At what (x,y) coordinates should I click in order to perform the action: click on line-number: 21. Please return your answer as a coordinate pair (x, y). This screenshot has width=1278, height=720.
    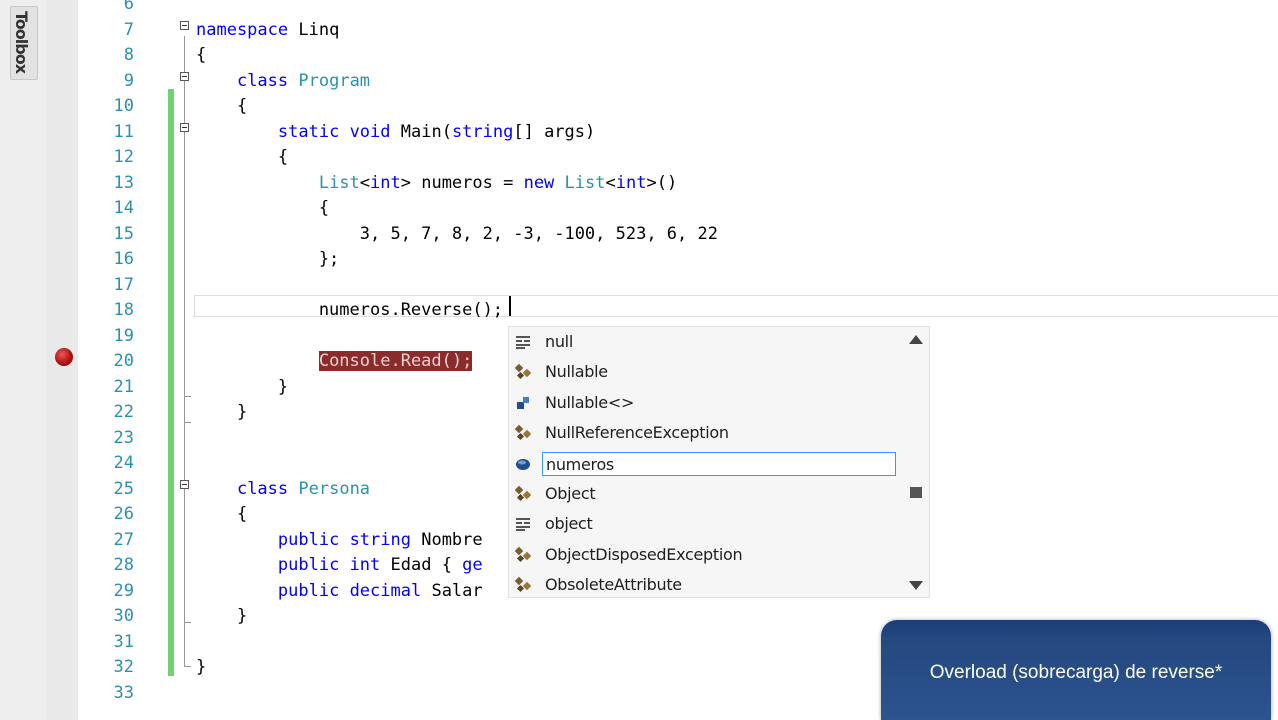
    Looking at the image, I should click on (123, 386).